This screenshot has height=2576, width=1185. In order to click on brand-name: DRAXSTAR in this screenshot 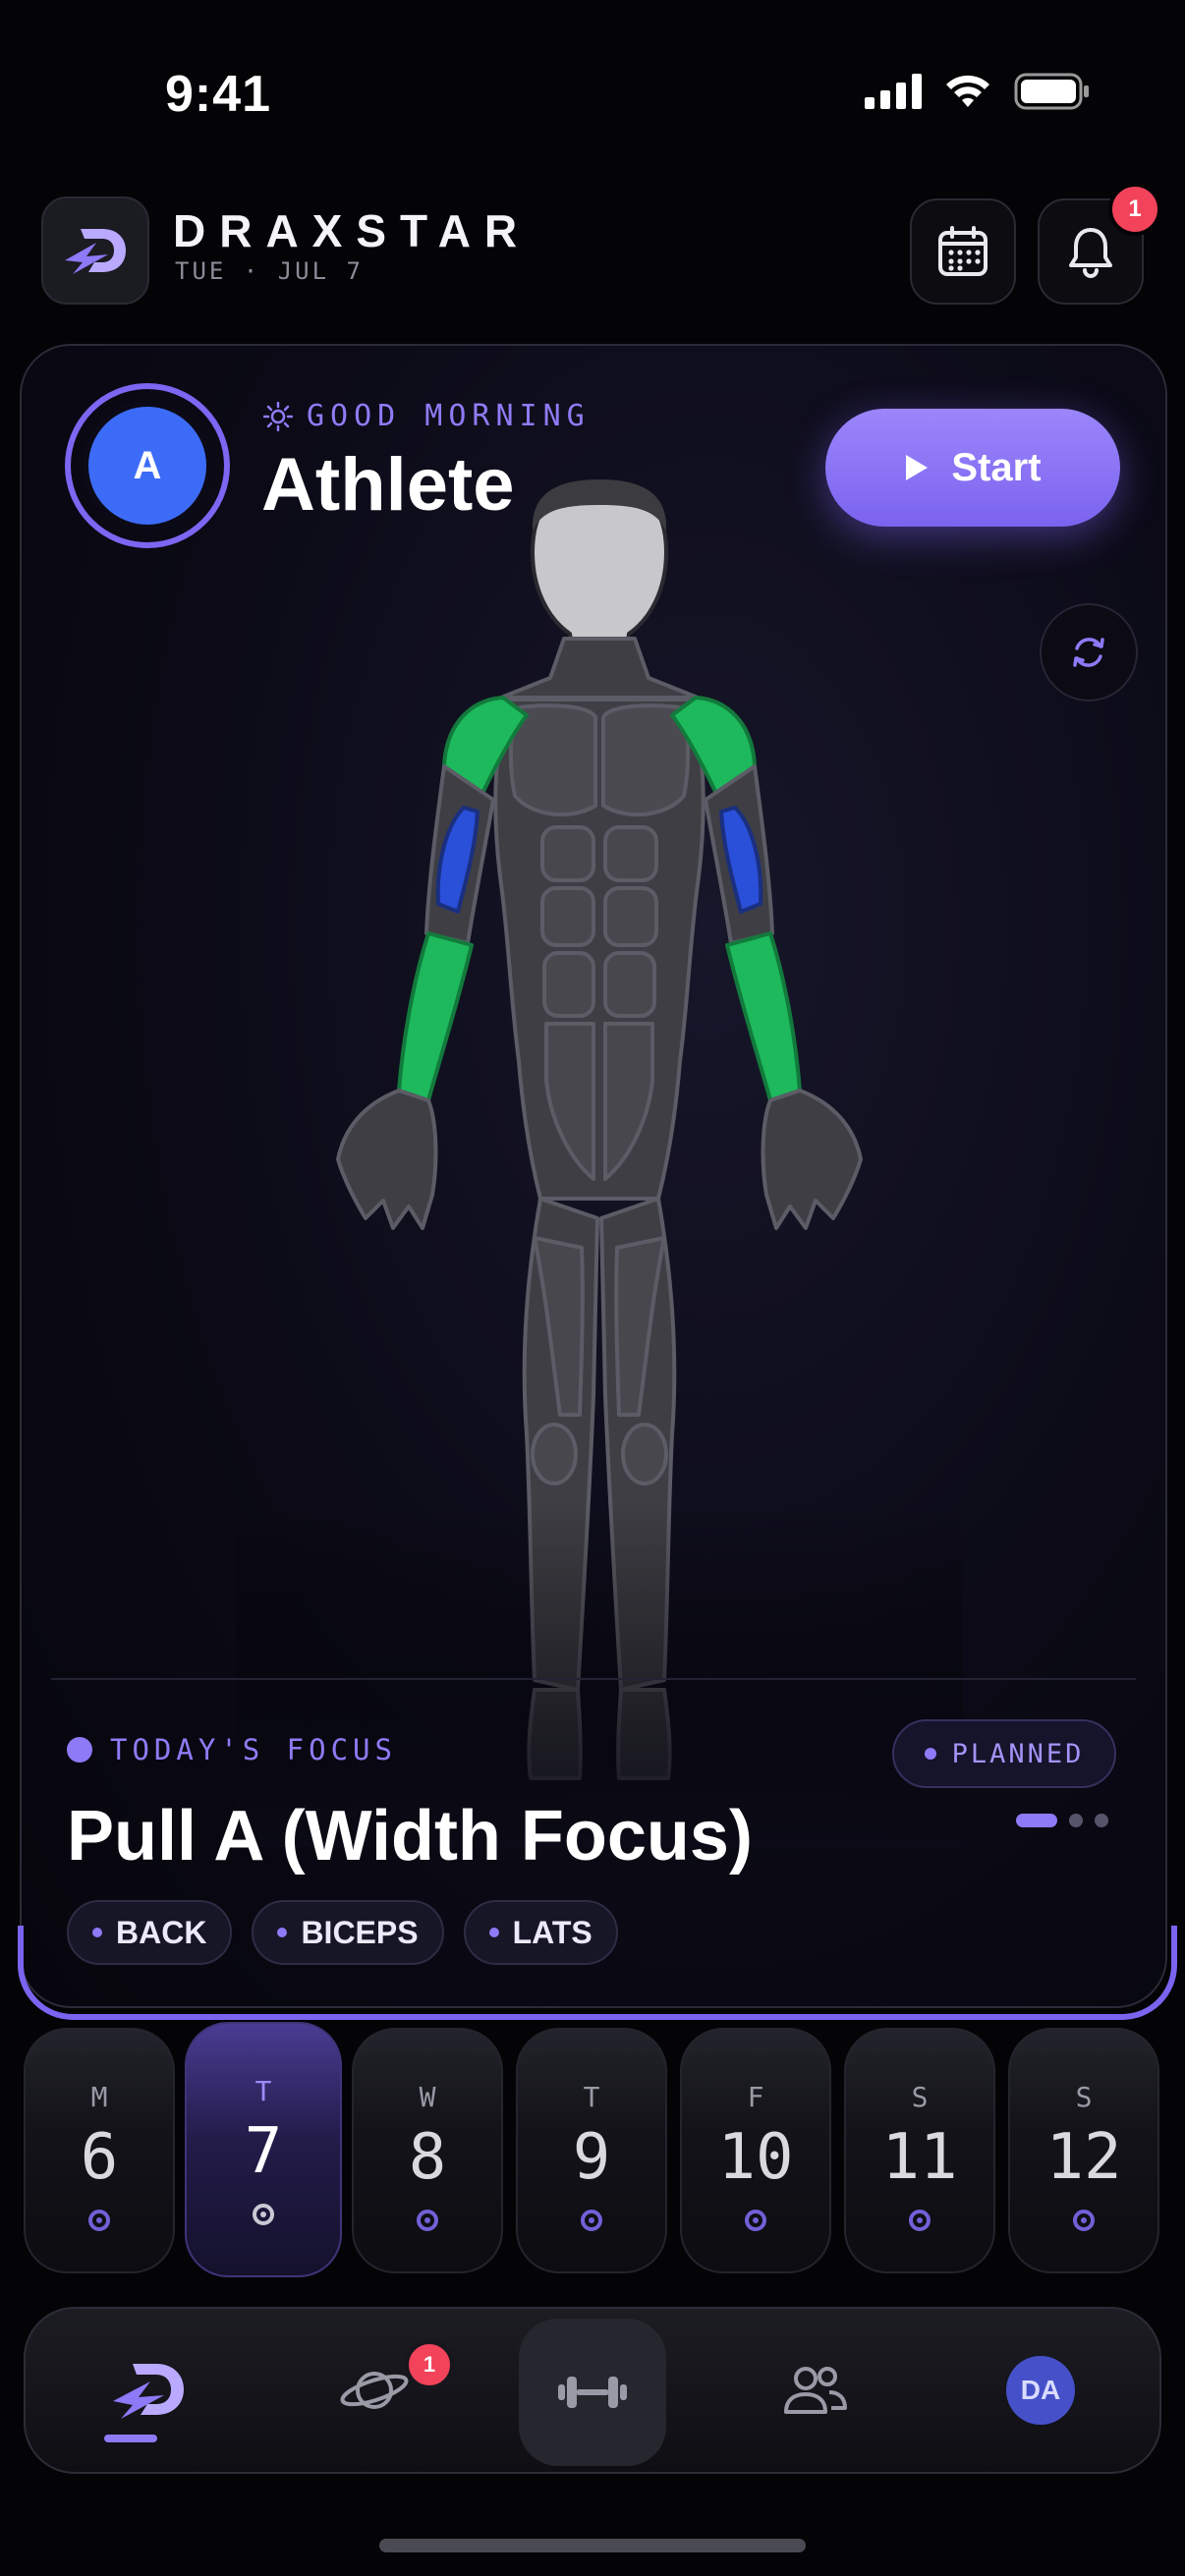, I will do `click(352, 230)`.